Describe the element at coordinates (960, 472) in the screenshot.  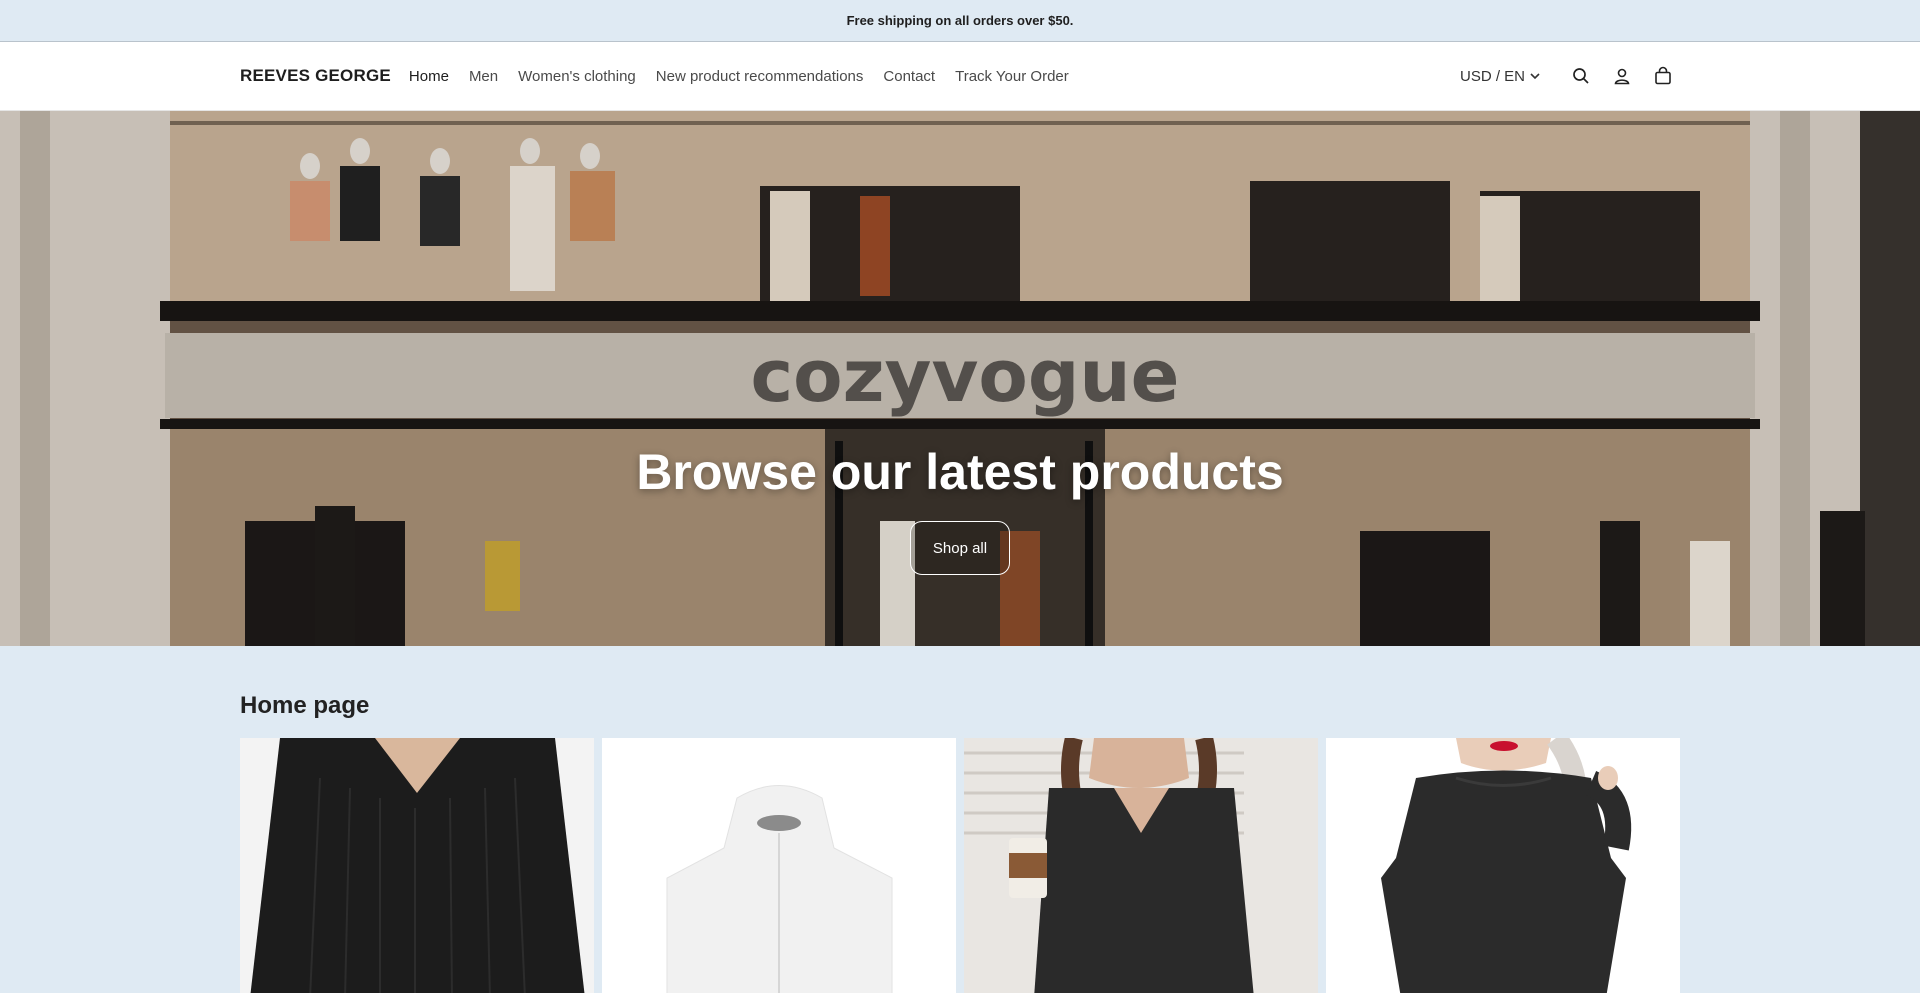
I see `hero-title: Browse our latest products` at that location.